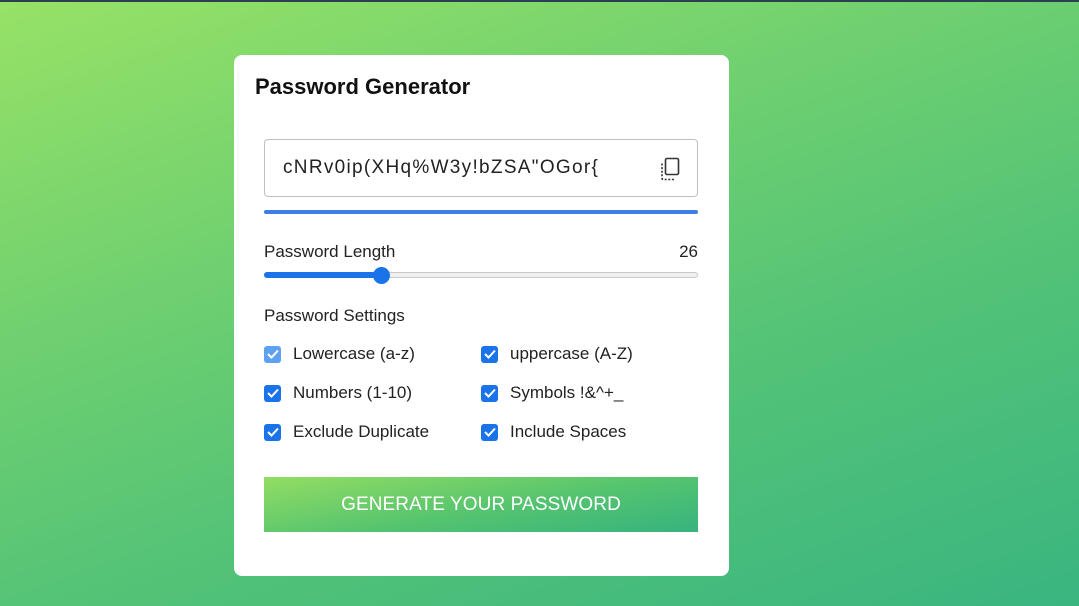  What do you see at coordinates (354, 353) in the screenshot?
I see `option-label-lowercase: Lowercase (a-z)` at bounding box center [354, 353].